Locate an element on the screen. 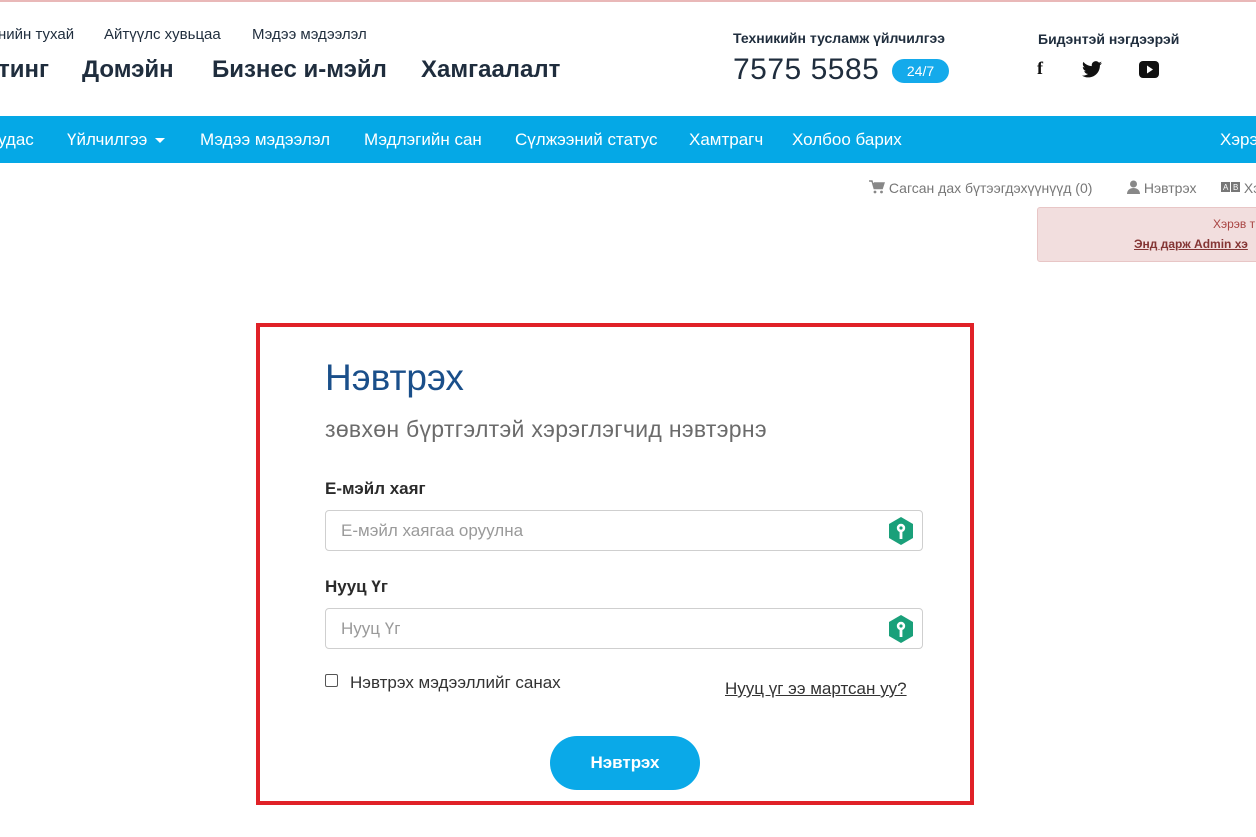 This screenshot has width=1256, height=837. svg-text: B is located at coordinates (1235, 187).